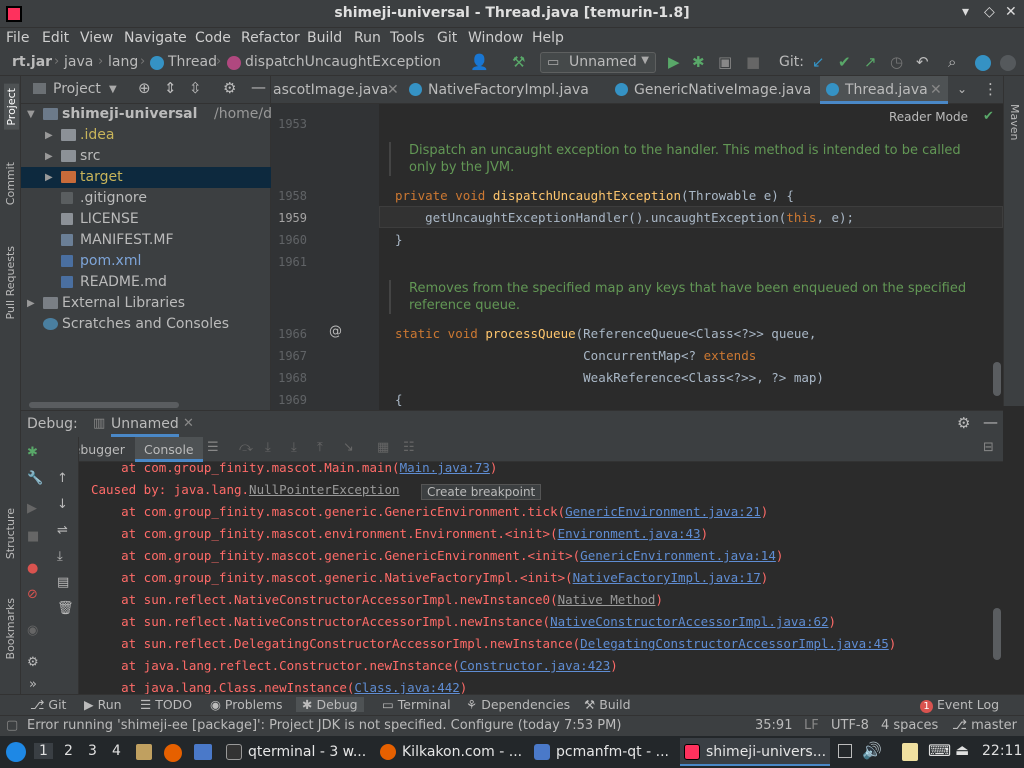 The image size is (1024, 768). I want to click on mute-breakpoints-icon: ⊘, so click(32, 594).